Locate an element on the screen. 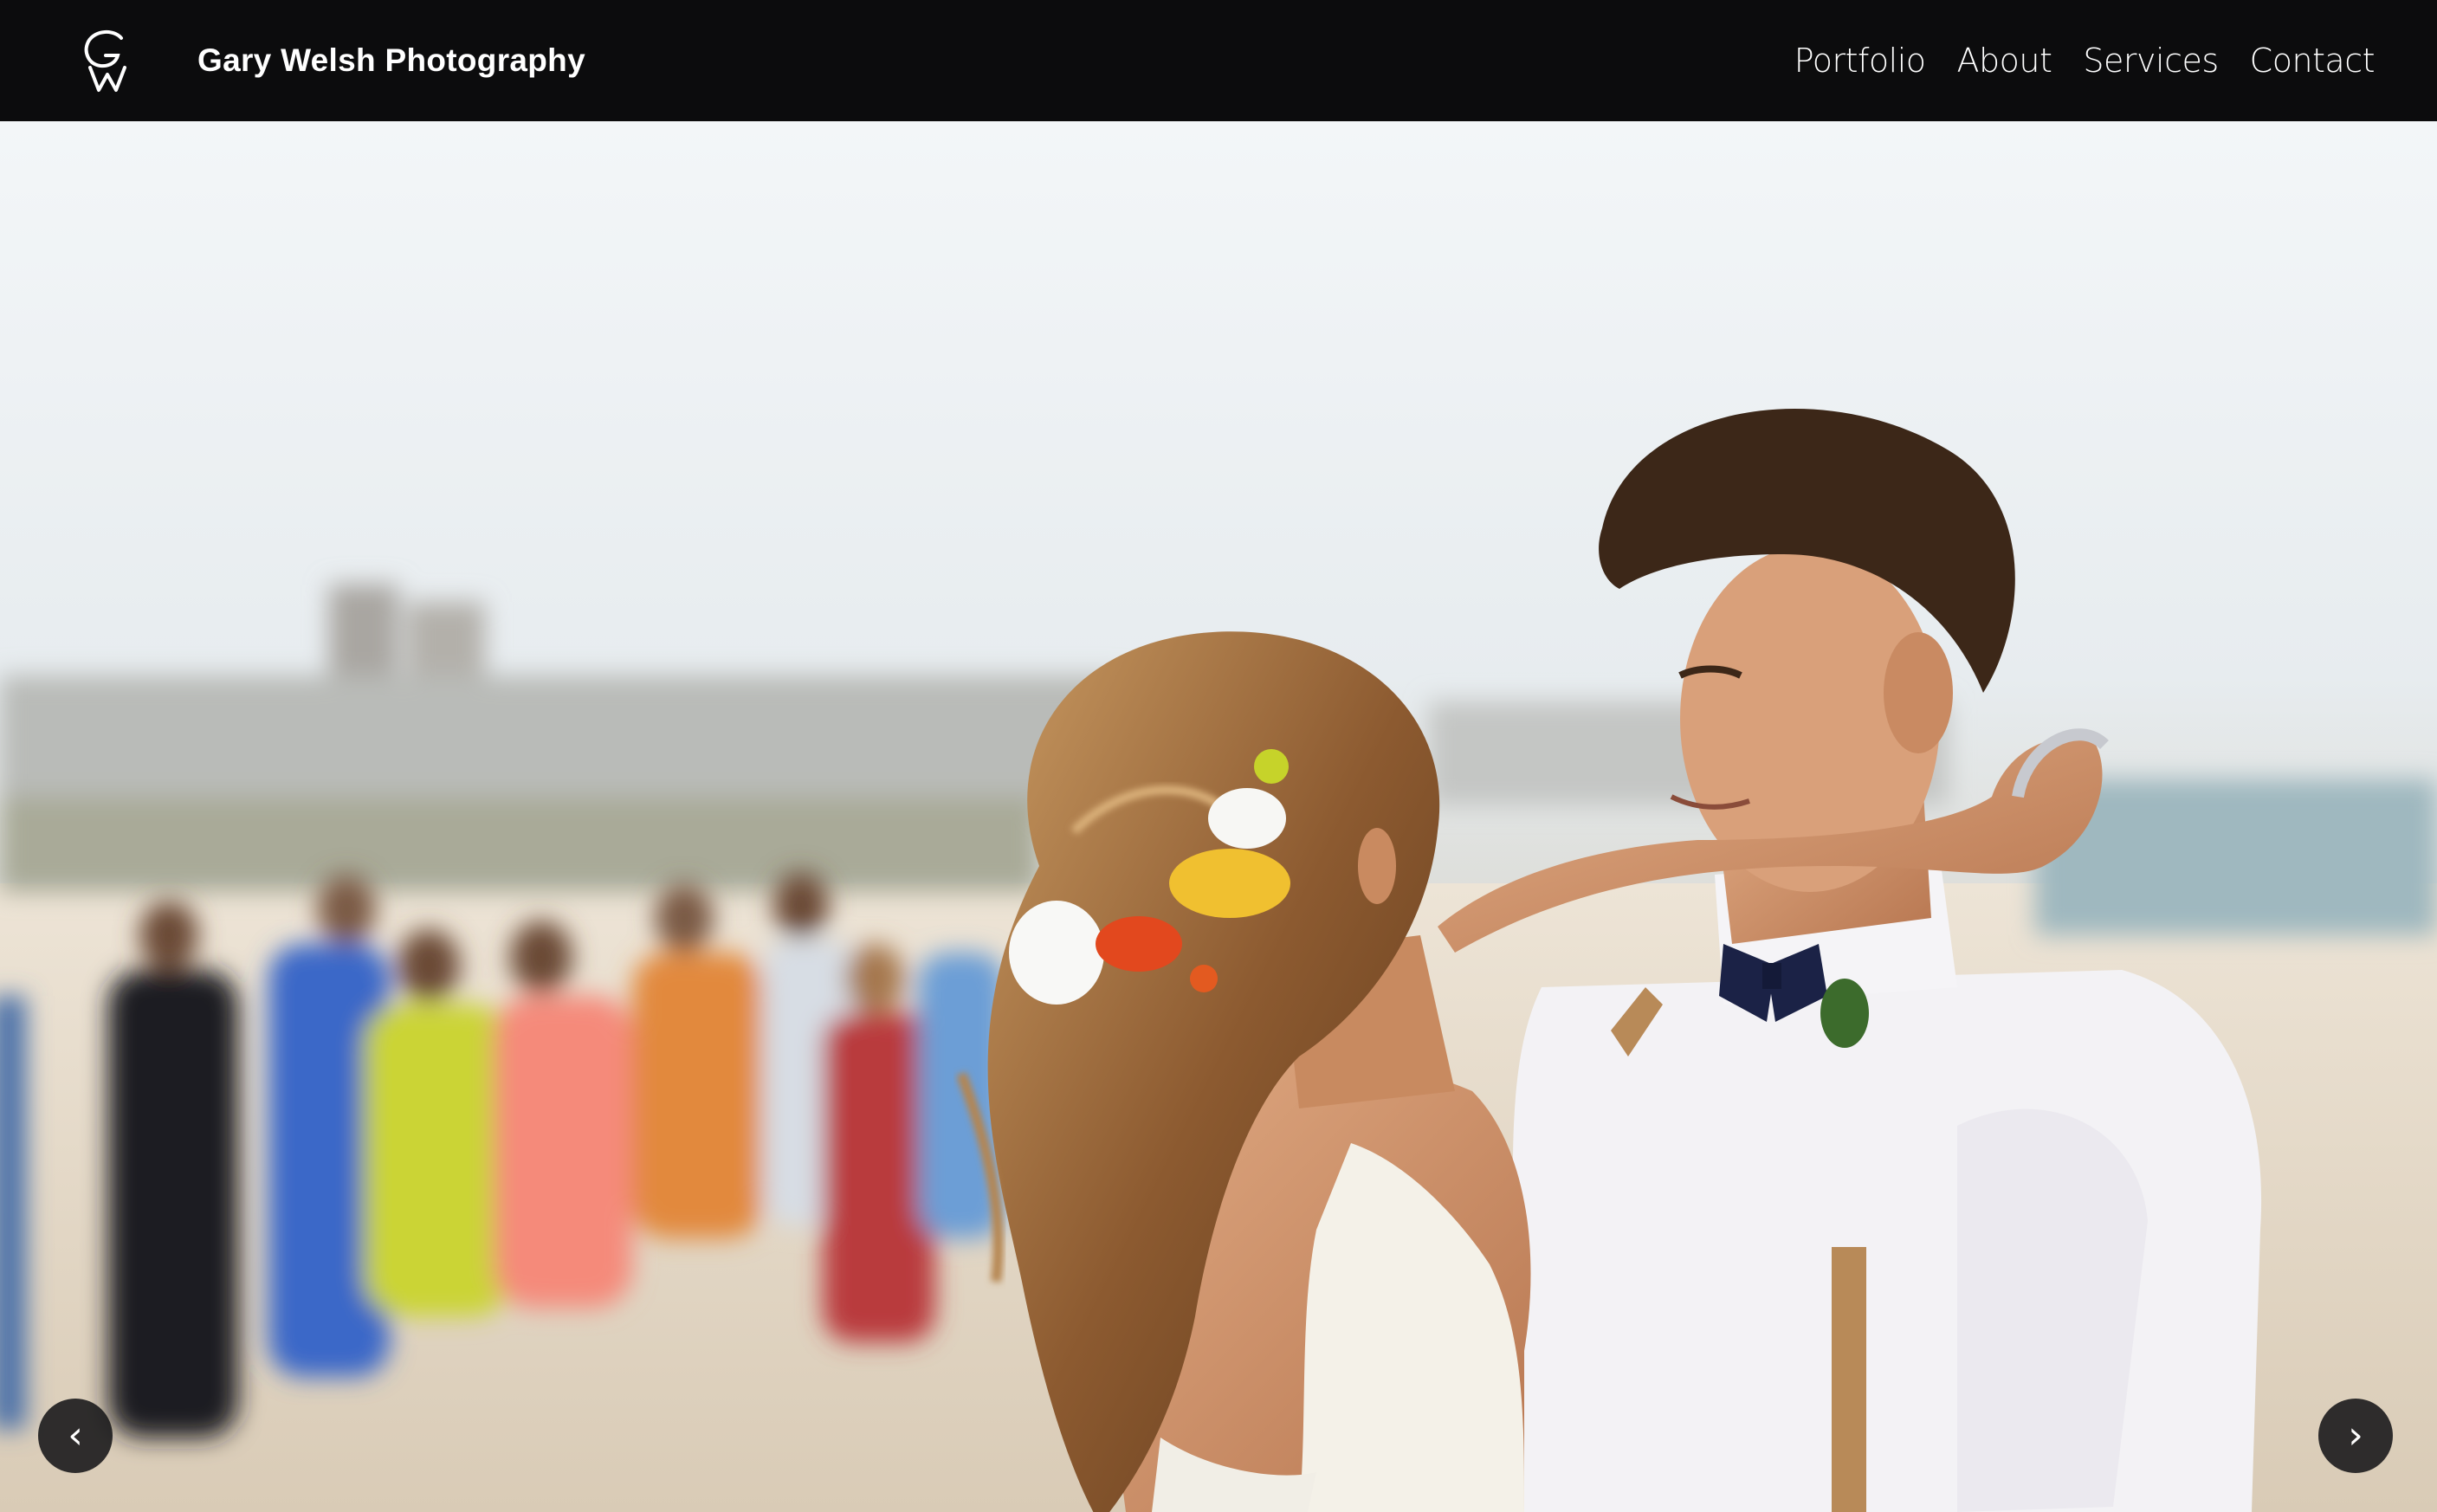  nav-contact: Contact is located at coordinates (2313, 61).